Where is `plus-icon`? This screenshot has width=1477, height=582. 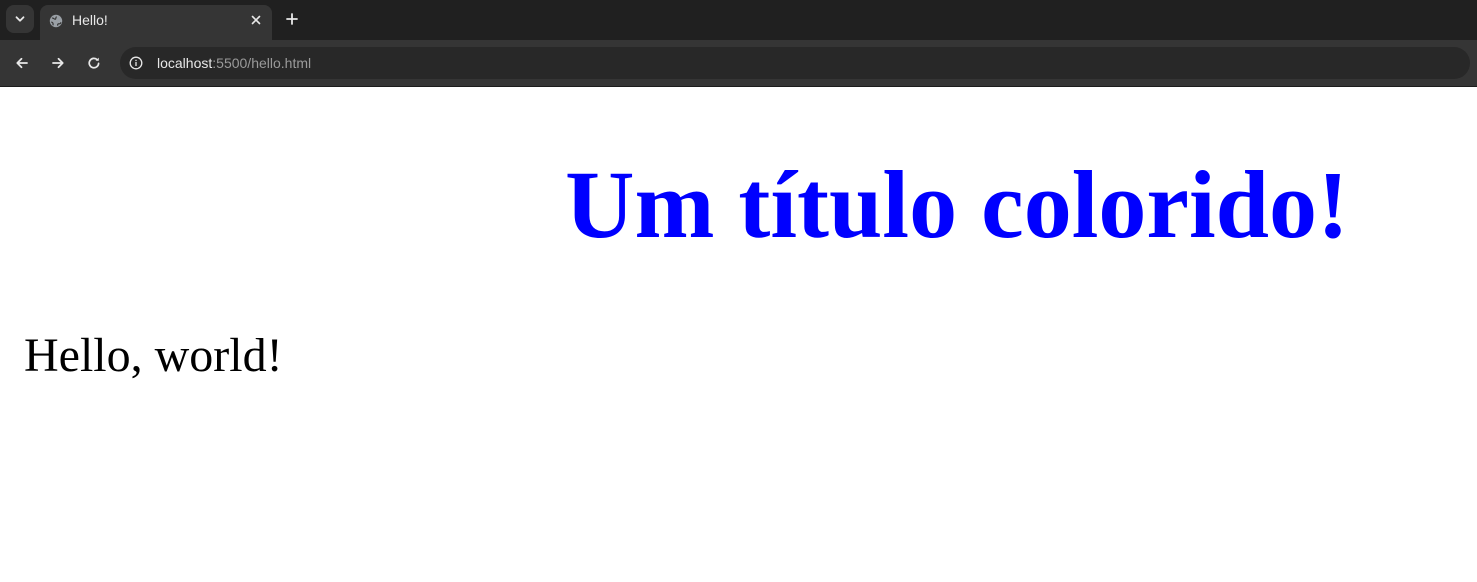
plus-icon is located at coordinates (292, 19).